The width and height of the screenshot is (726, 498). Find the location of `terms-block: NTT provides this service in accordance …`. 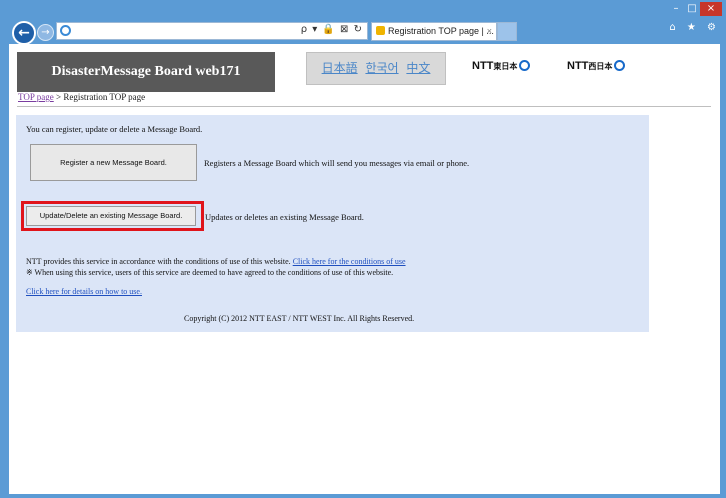

terms-block: NTT provides this service in accordance … is located at coordinates (216, 267).